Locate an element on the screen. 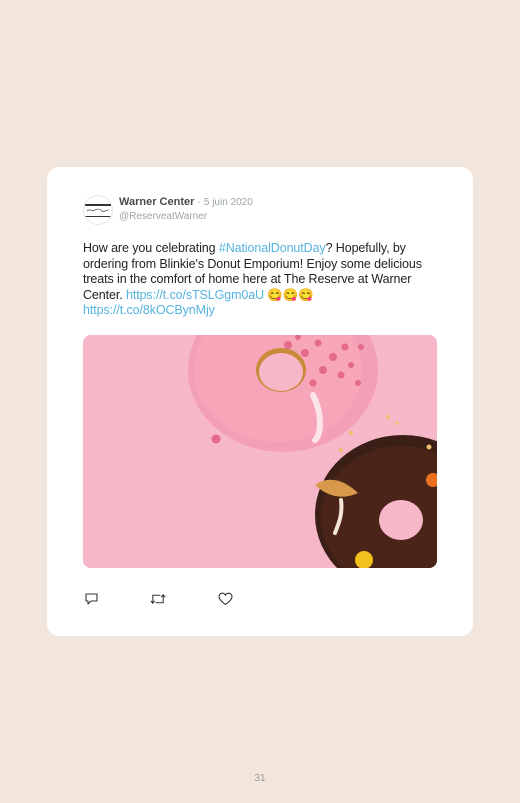  logo-script-icon is located at coordinates (98, 210).